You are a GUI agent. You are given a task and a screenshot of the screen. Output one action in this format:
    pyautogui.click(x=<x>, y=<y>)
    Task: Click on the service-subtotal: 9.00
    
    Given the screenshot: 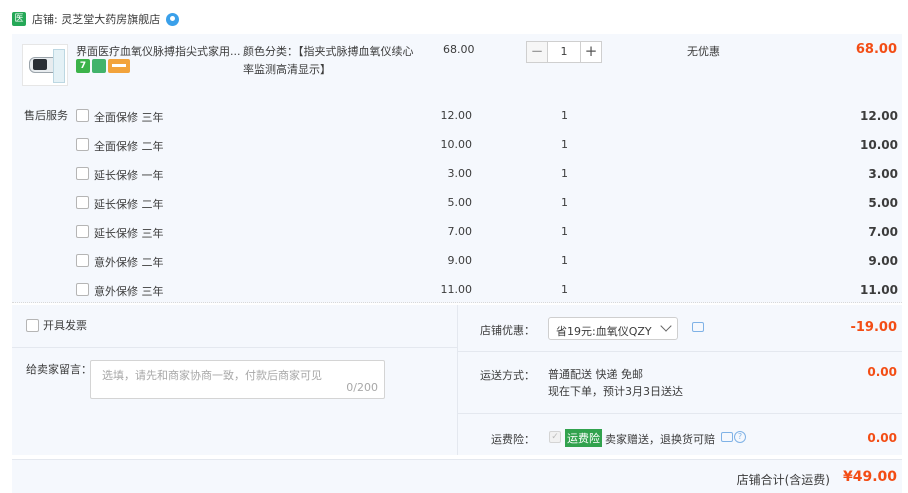 What is the action you would take?
    pyautogui.click(x=883, y=261)
    